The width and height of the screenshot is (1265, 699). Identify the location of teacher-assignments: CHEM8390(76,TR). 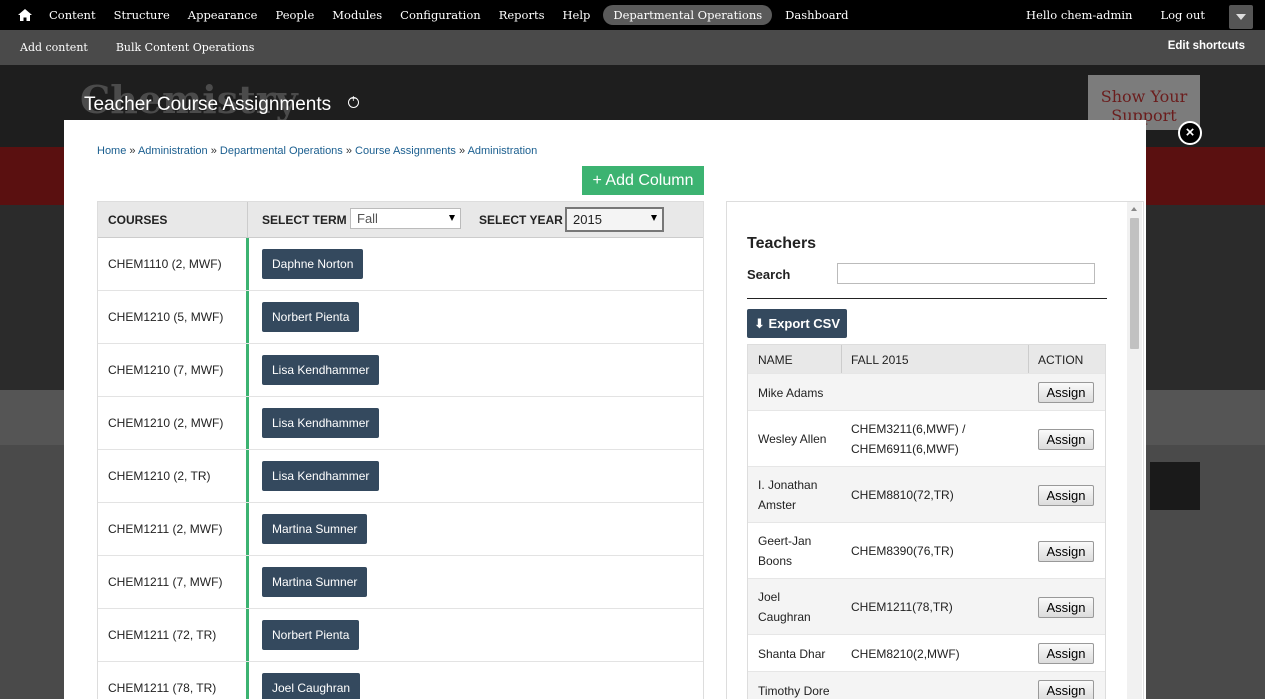
(902, 551).